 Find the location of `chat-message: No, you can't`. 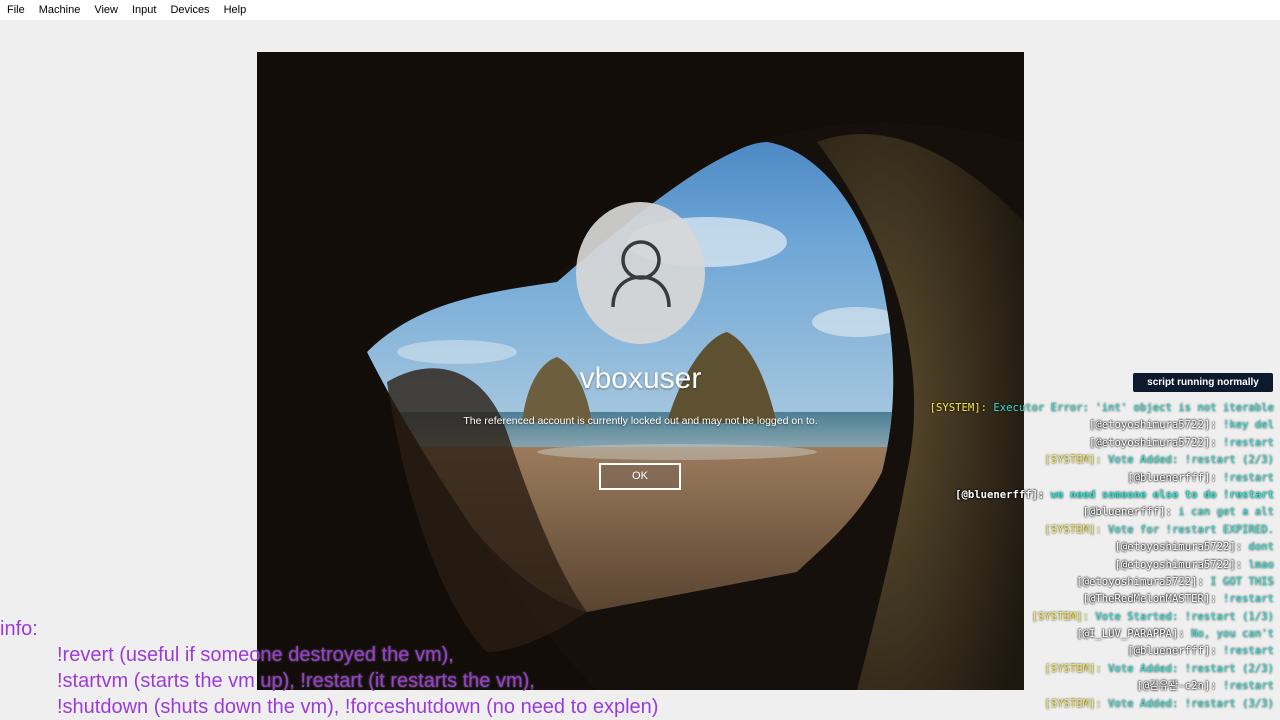

chat-message: No, you can't is located at coordinates (1232, 634).